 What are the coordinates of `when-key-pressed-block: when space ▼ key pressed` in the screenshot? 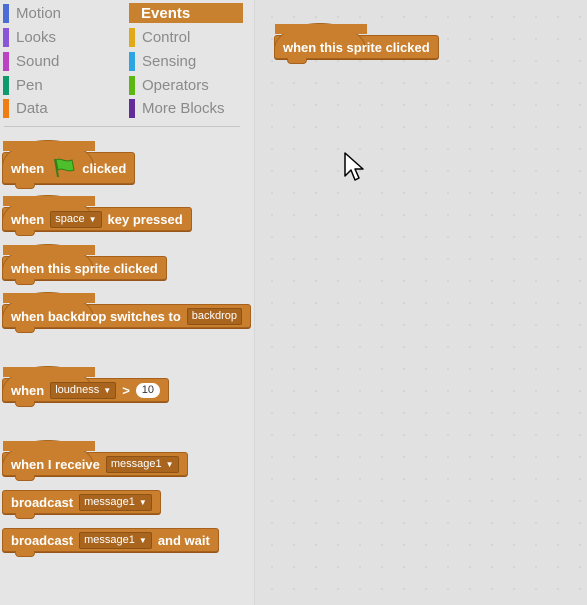 It's located at (97, 215).